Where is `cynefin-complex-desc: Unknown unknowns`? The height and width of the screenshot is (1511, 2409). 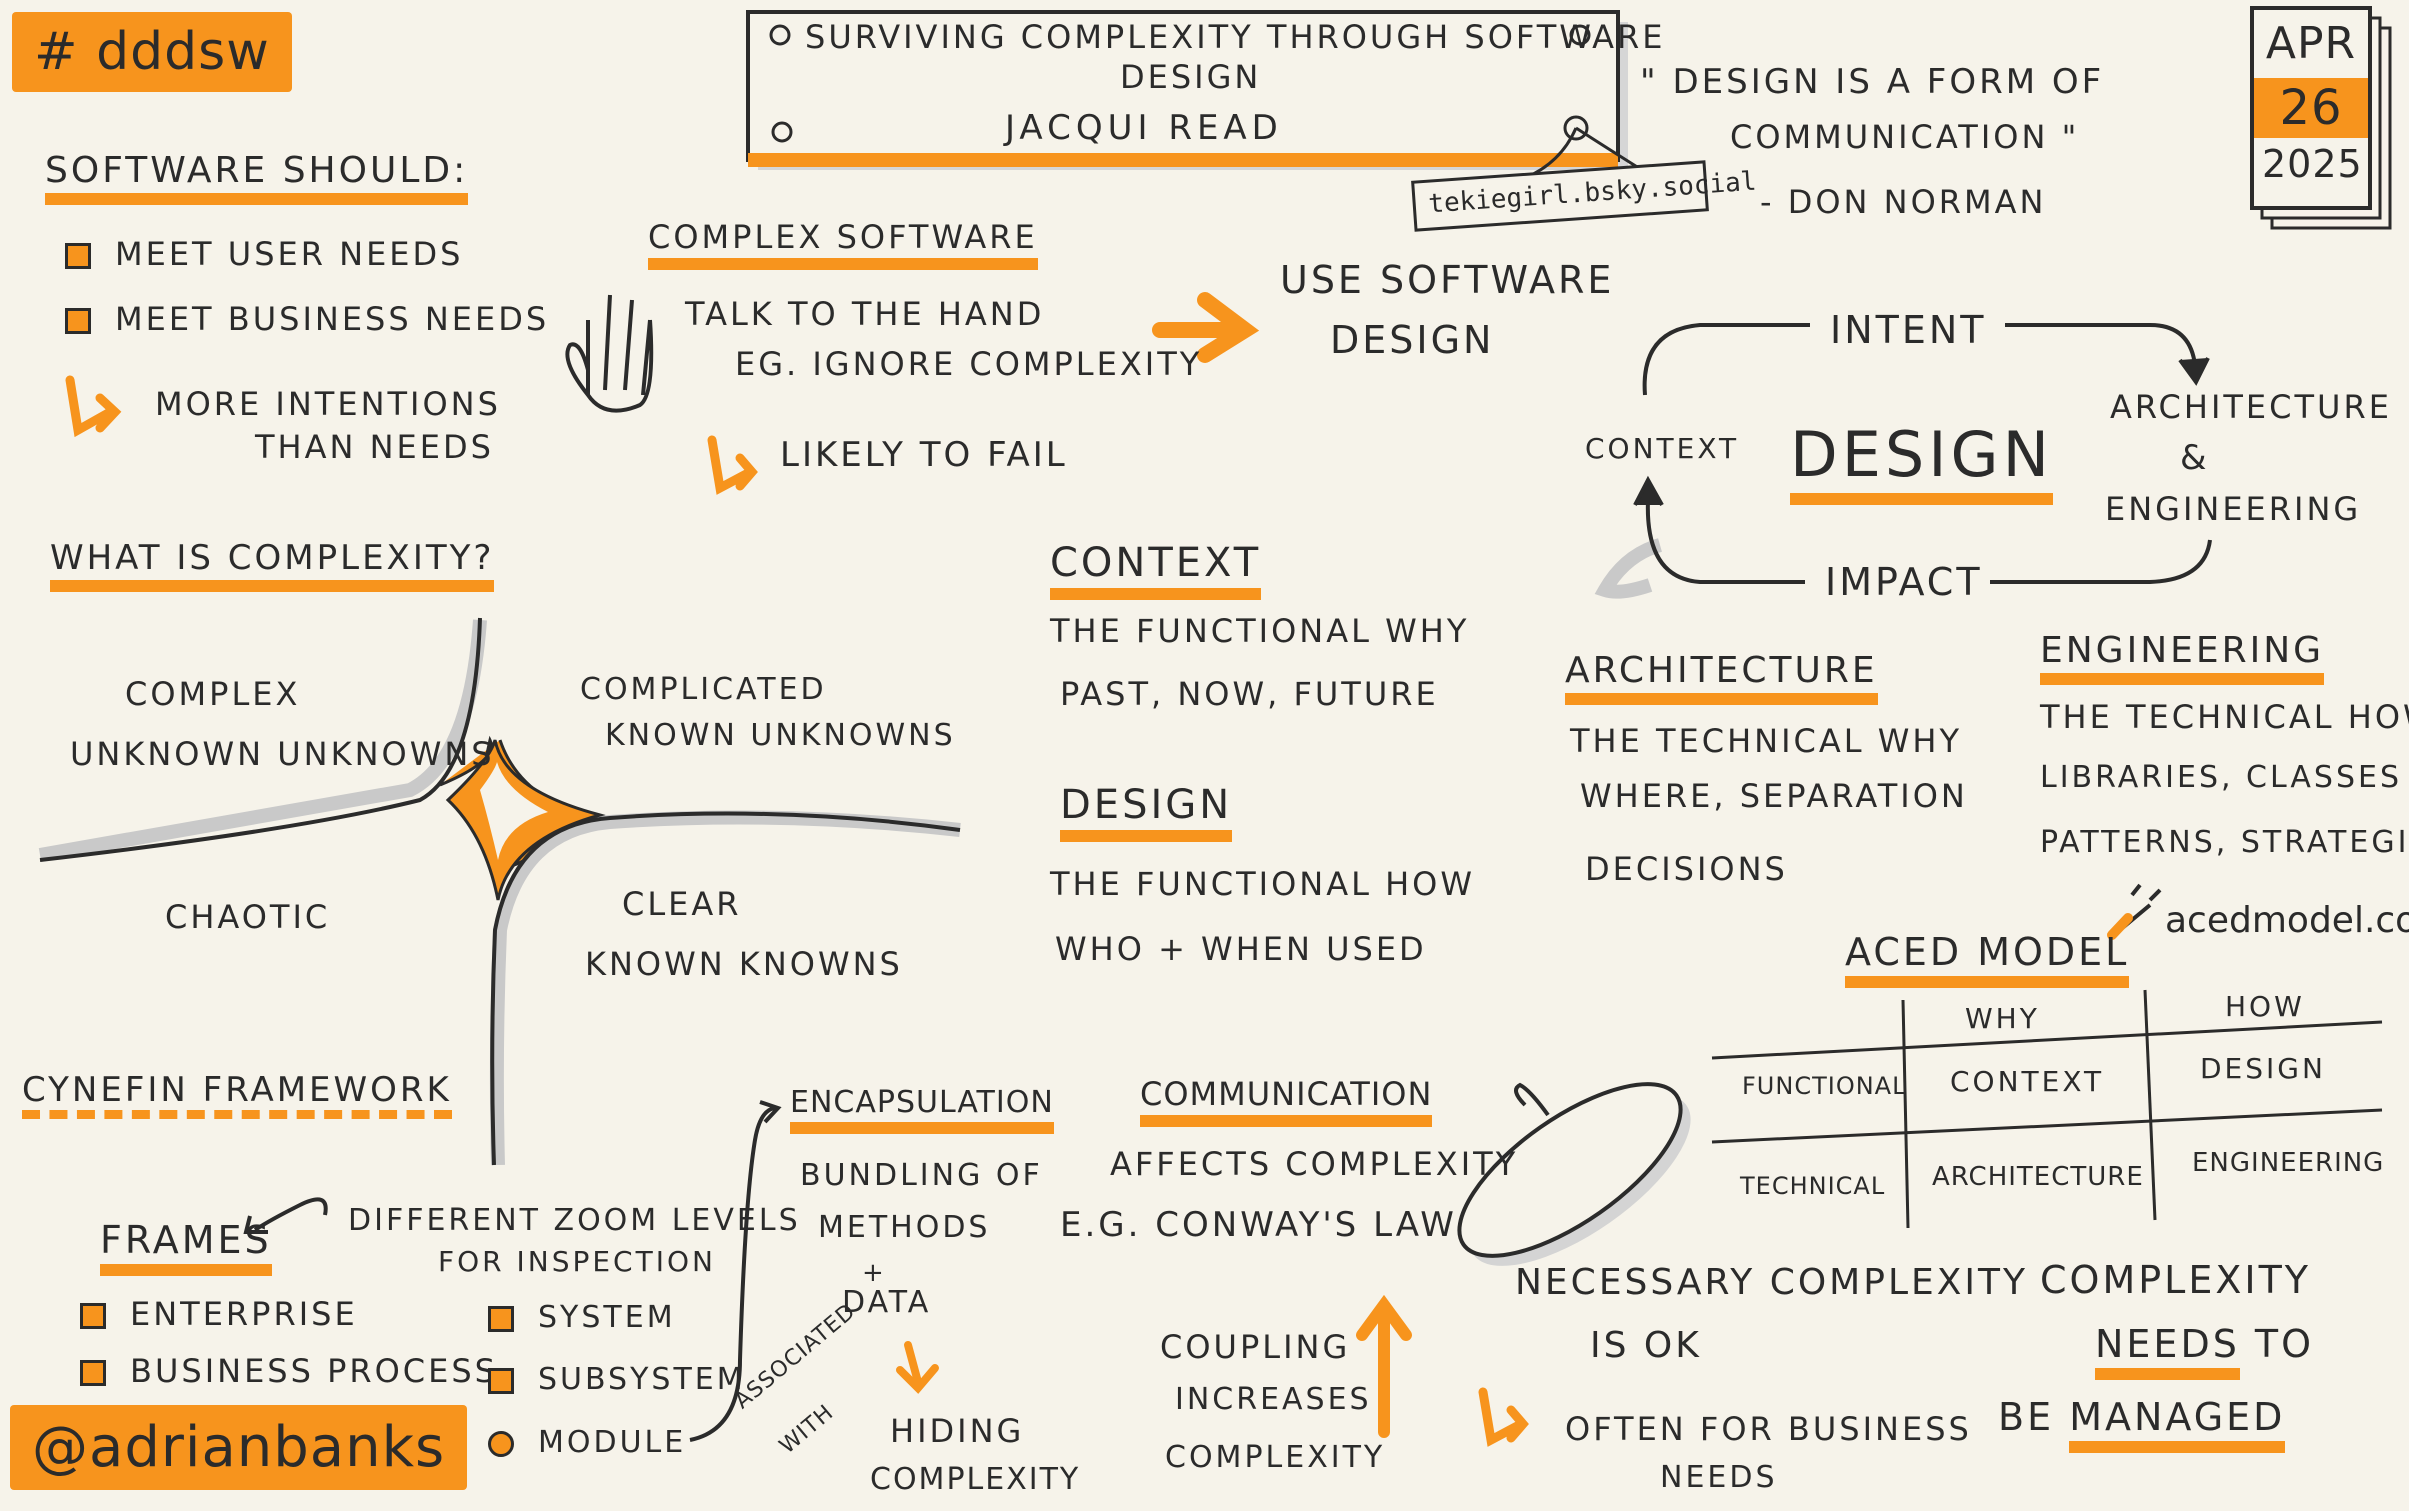
cynefin-complex-desc: Unknown unknowns is located at coordinates (282, 754).